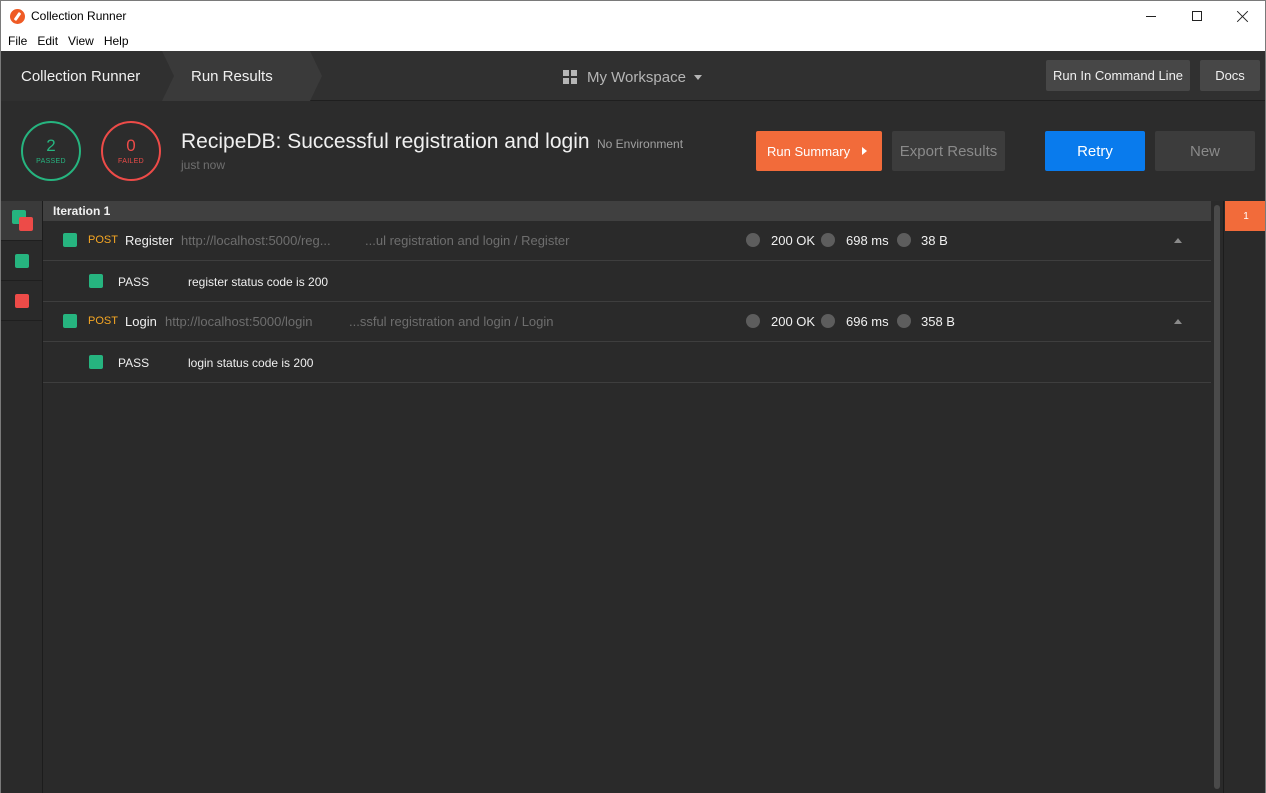 Image resolution: width=1266 pixels, height=793 pixels. Describe the element at coordinates (636, 77) in the screenshot. I see `workspace-label: My Workspace` at that location.